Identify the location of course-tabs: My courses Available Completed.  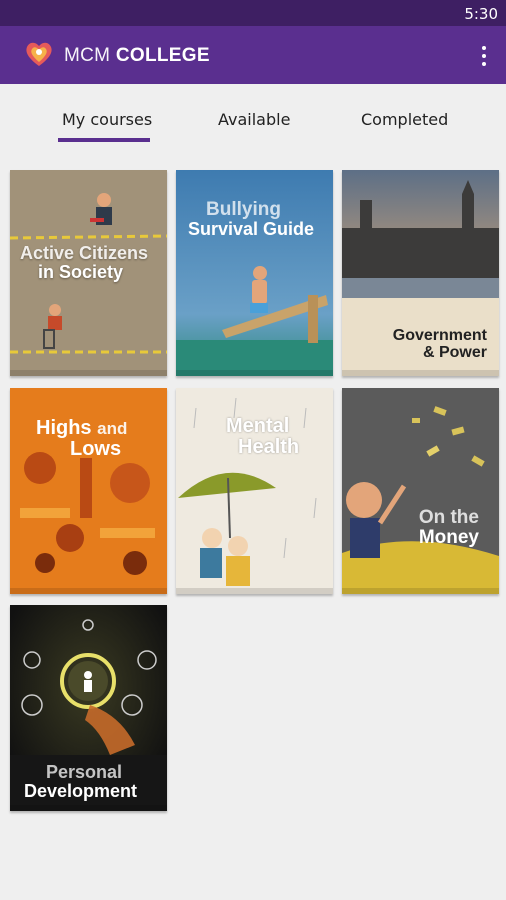
(253, 115).